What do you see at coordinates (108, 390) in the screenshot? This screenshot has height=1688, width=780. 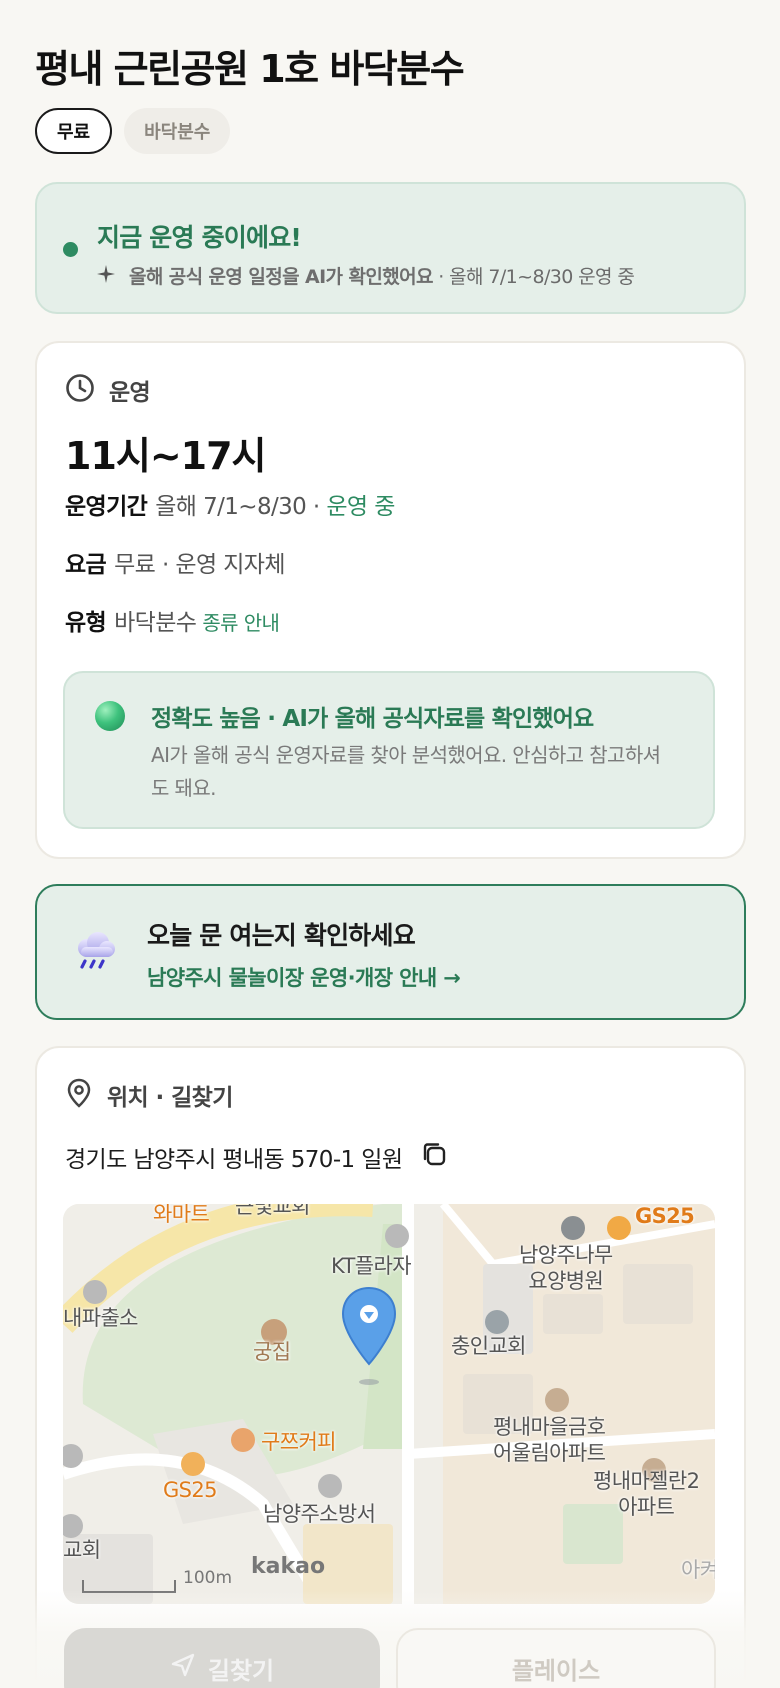 I see `operation-section-header: 운영` at bounding box center [108, 390].